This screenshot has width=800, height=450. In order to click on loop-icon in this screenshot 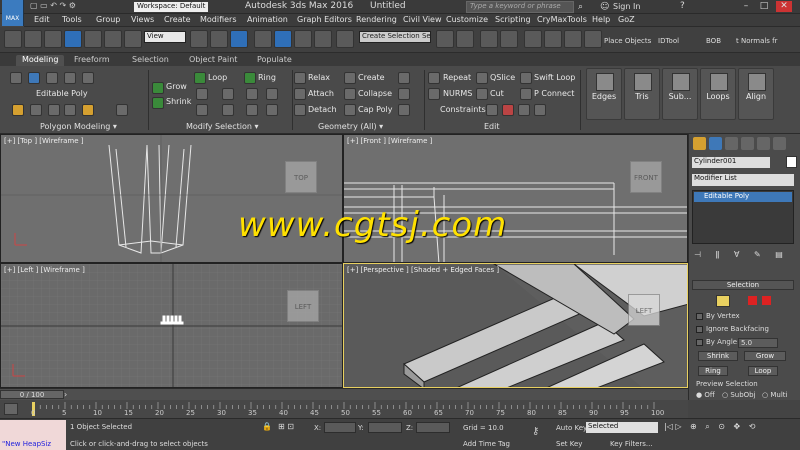, I will do `click(200, 78)`.